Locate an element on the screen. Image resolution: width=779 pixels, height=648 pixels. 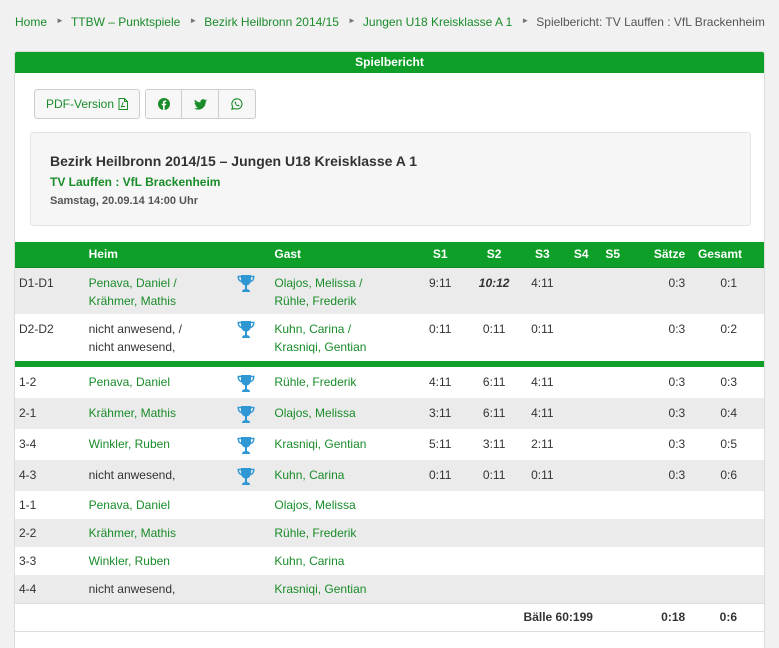
breadcrumb-bezirk: Bezirk Heilbronn 2014/15 is located at coordinates (271, 22).